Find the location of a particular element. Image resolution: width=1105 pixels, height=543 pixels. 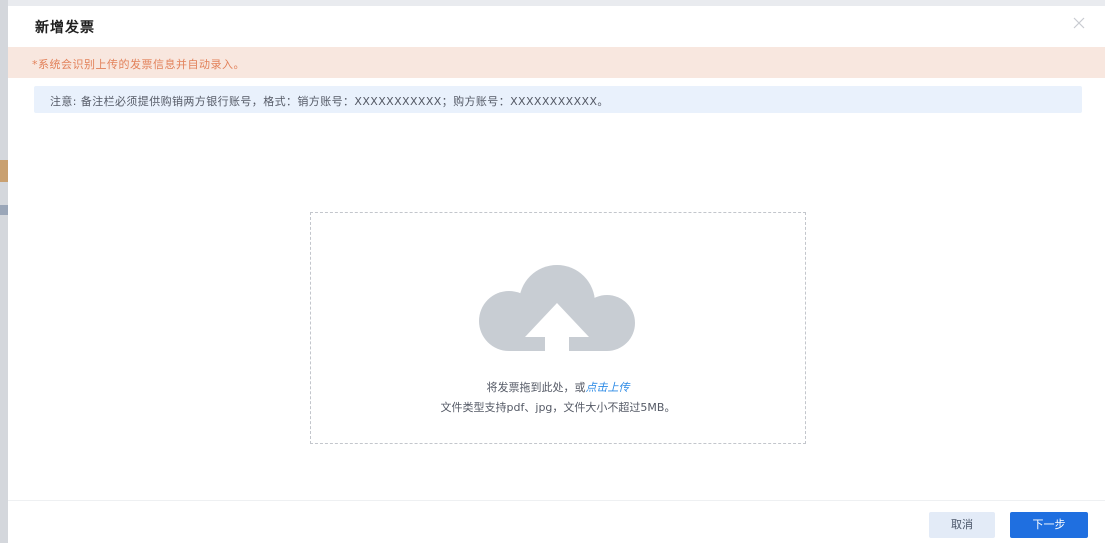

footer-divider is located at coordinates (556, 500).